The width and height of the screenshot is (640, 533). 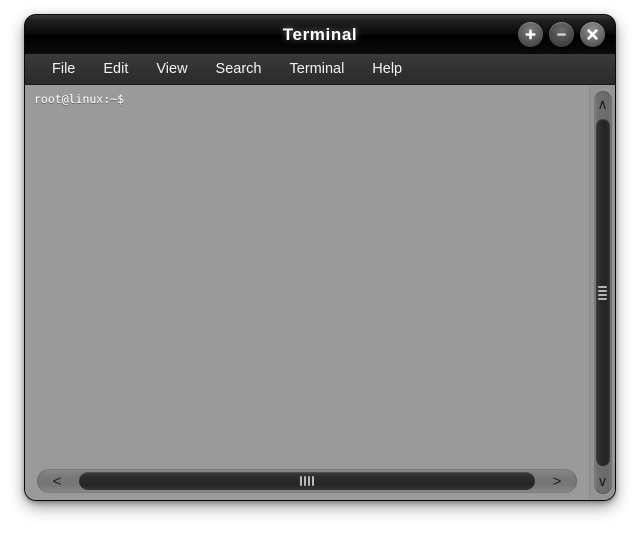 I want to click on vertical-scrollbar: ∧ ∨, so click(x=602, y=292).